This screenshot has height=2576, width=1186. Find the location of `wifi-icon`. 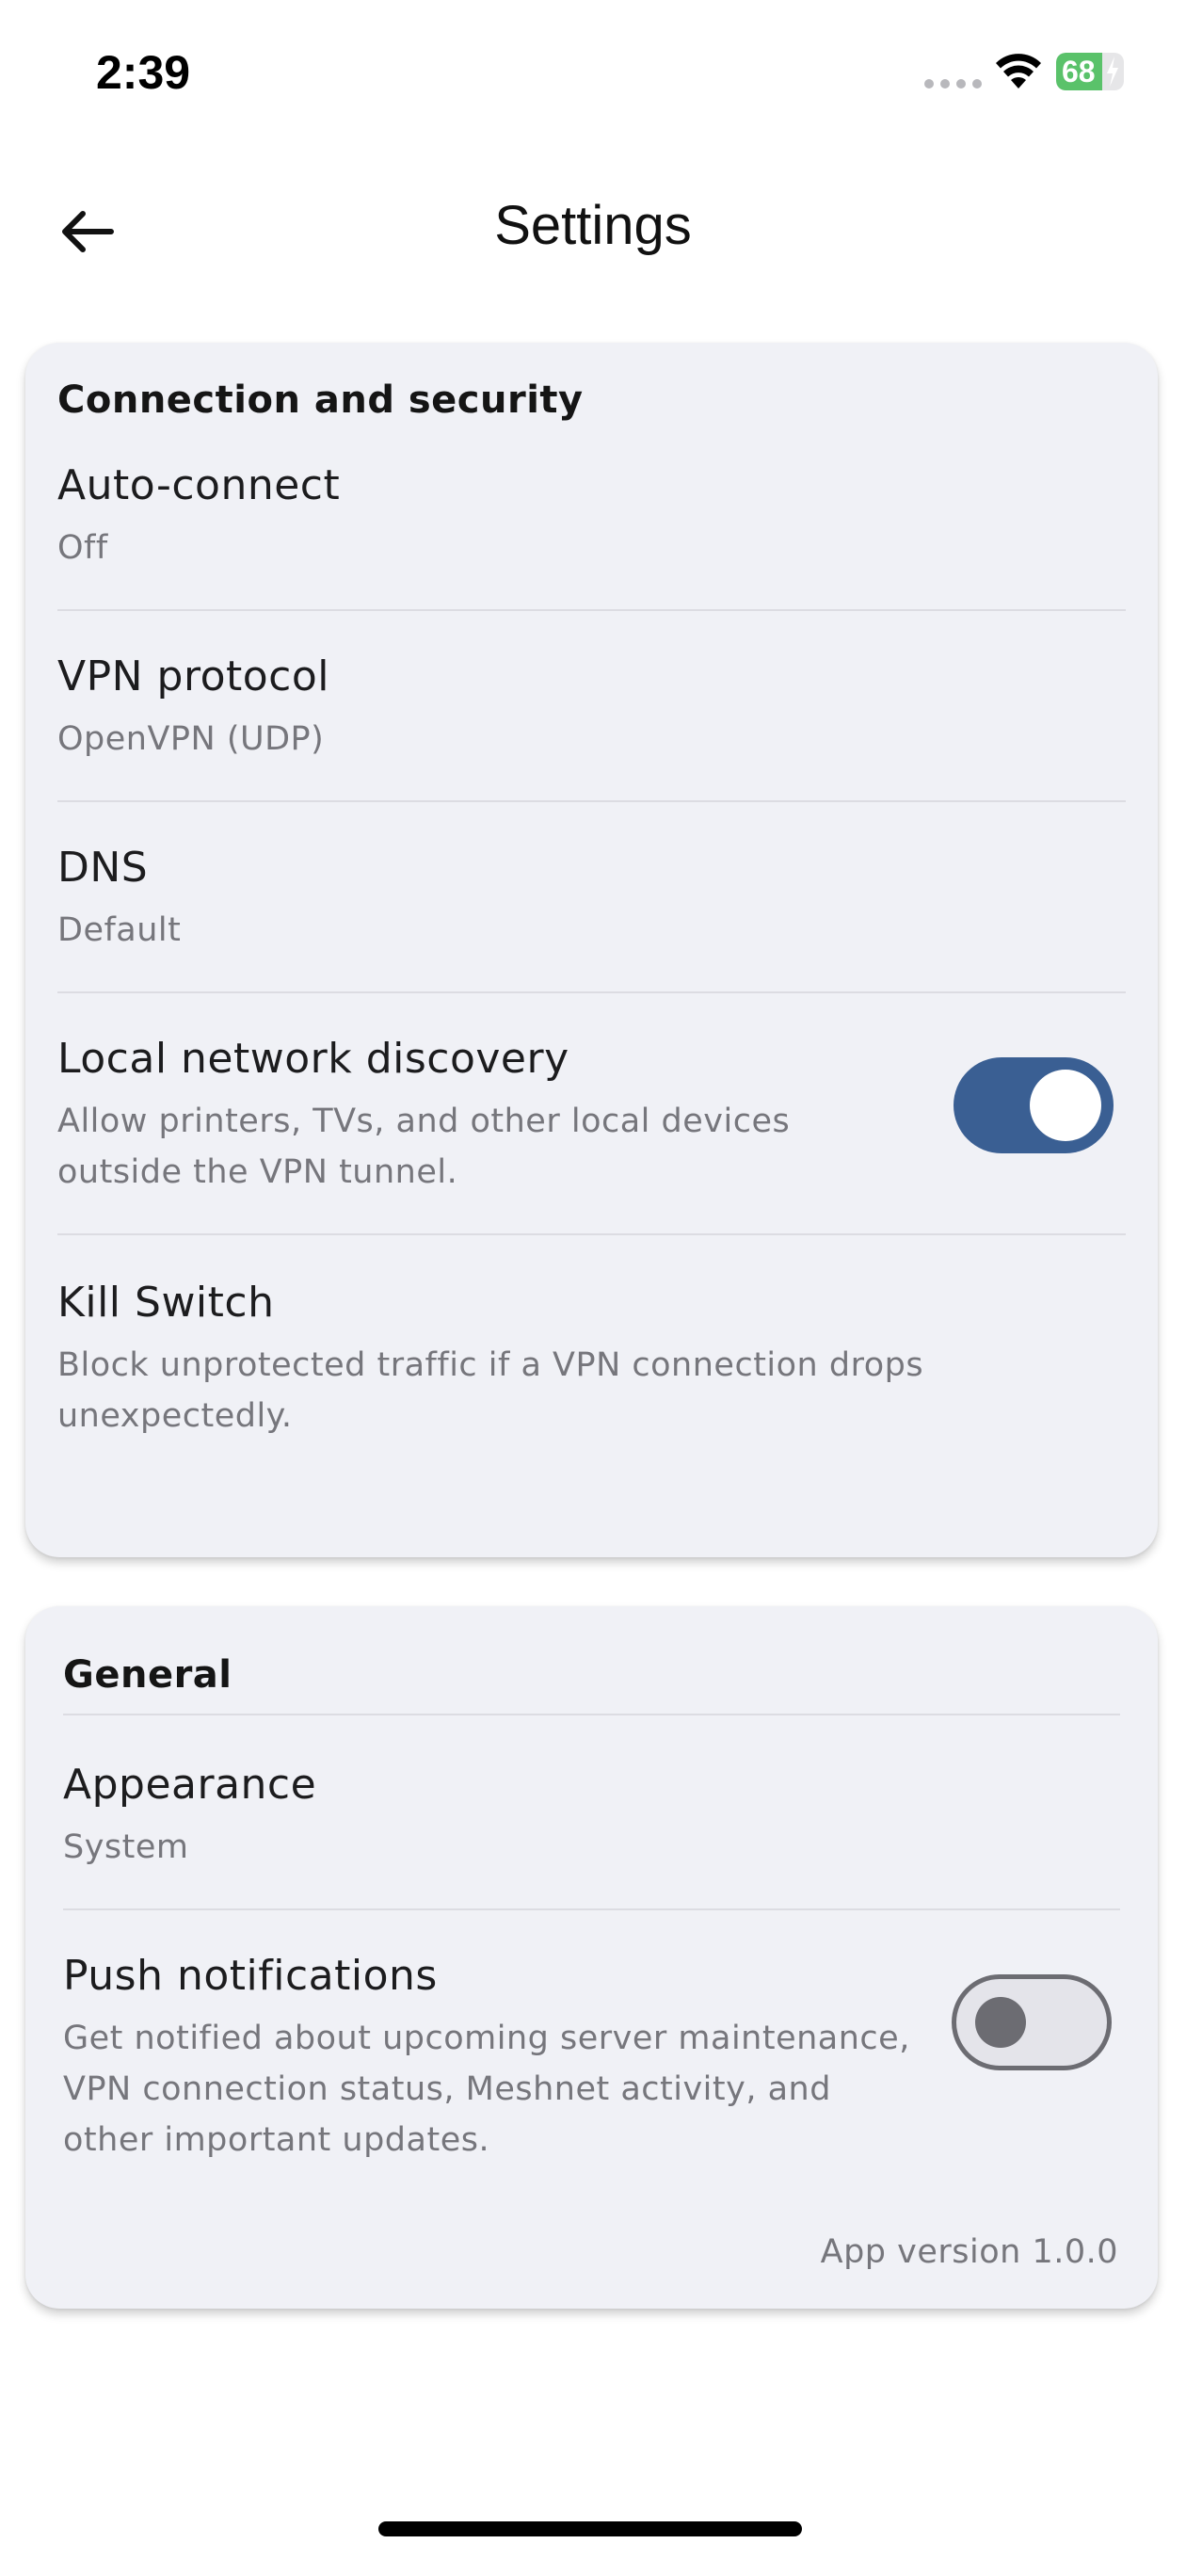

wifi-icon is located at coordinates (1019, 71).